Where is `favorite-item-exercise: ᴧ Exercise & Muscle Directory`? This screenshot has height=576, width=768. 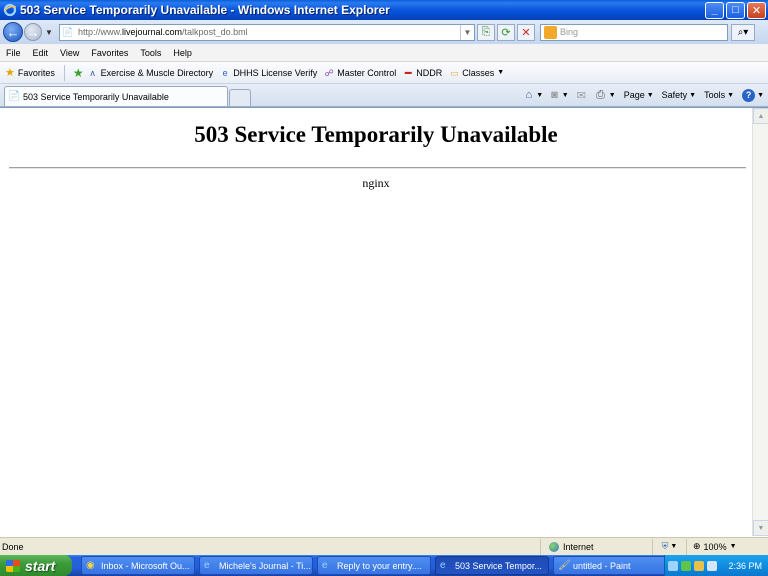 favorite-item-exercise: ᴧ Exercise & Muscle Directory is located at coordinates (151, 72).